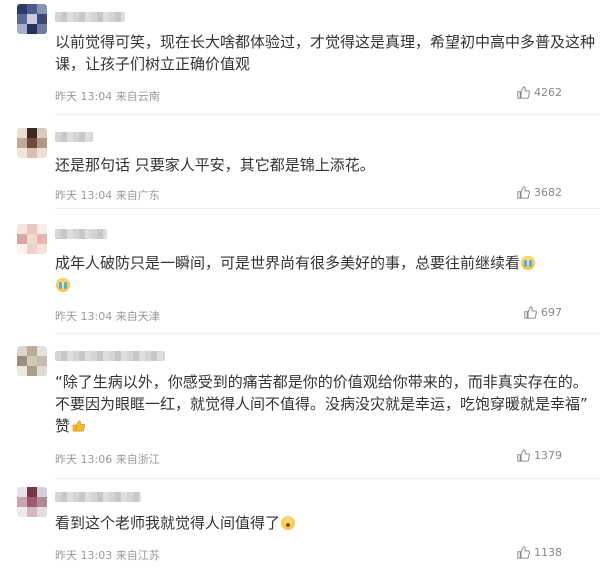  I want to click on comment-time: 昨天 13:03, so click(84, 555).